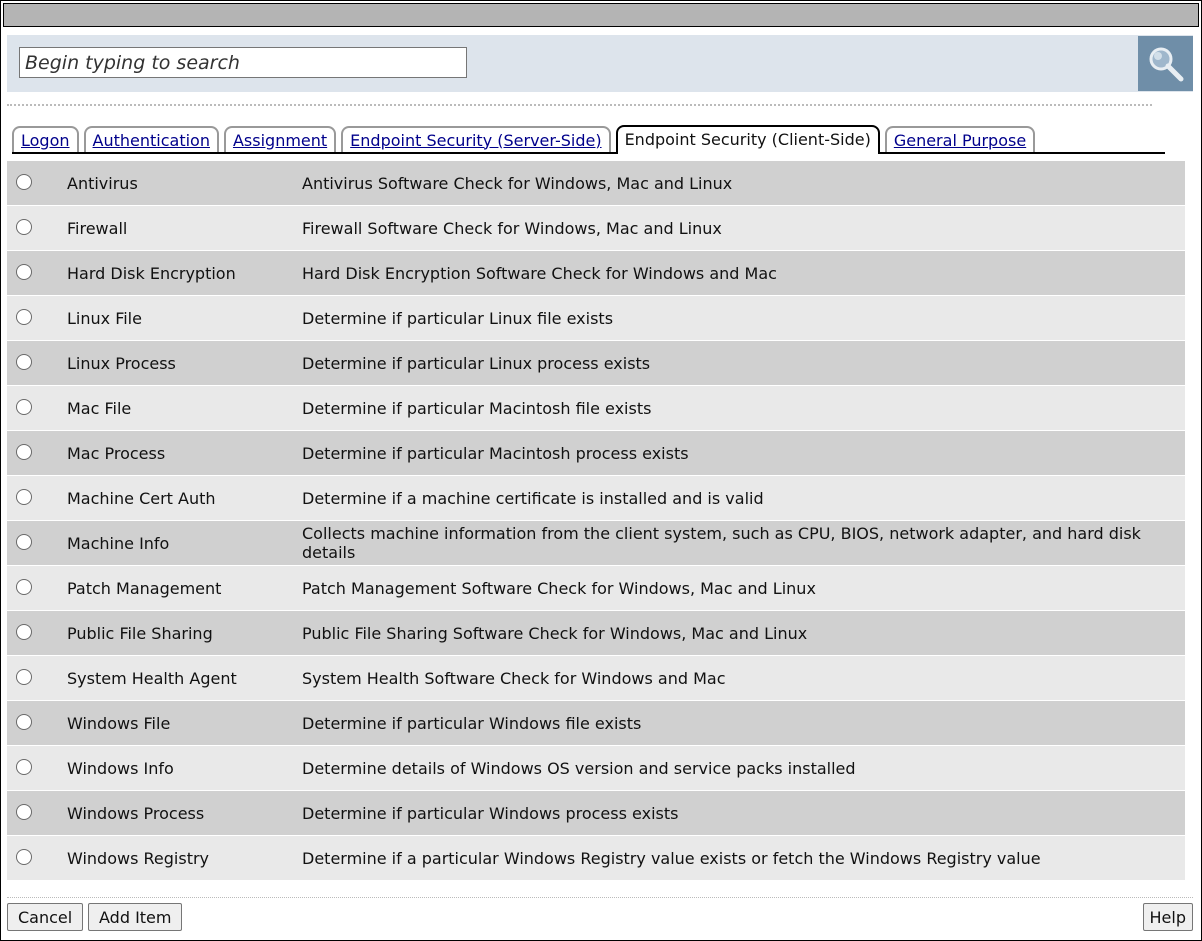 The height and width of the screenshot is (941, 1202). What do you see at coordinates (600, 63) in the screenshot?
I see `search-bar` at bounding box center [600, 63].